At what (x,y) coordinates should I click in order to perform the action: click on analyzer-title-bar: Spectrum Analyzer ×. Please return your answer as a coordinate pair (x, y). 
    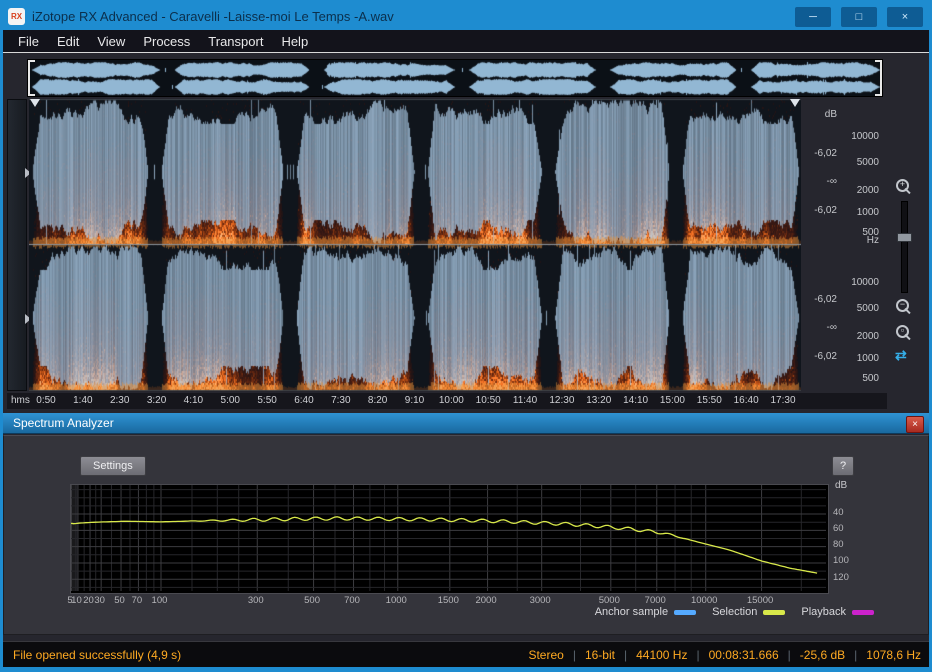
    Looking at the image, I should click on (466, 423).